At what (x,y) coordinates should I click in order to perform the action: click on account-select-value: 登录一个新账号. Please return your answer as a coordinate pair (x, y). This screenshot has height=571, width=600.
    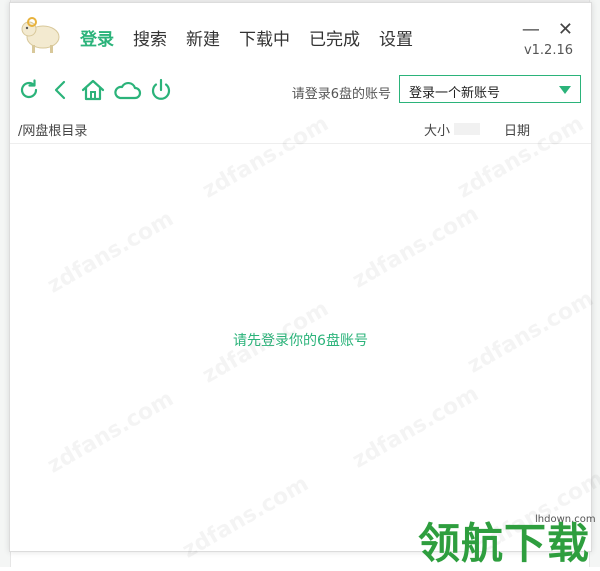
    Looking at the image, I should click on (455, 93).